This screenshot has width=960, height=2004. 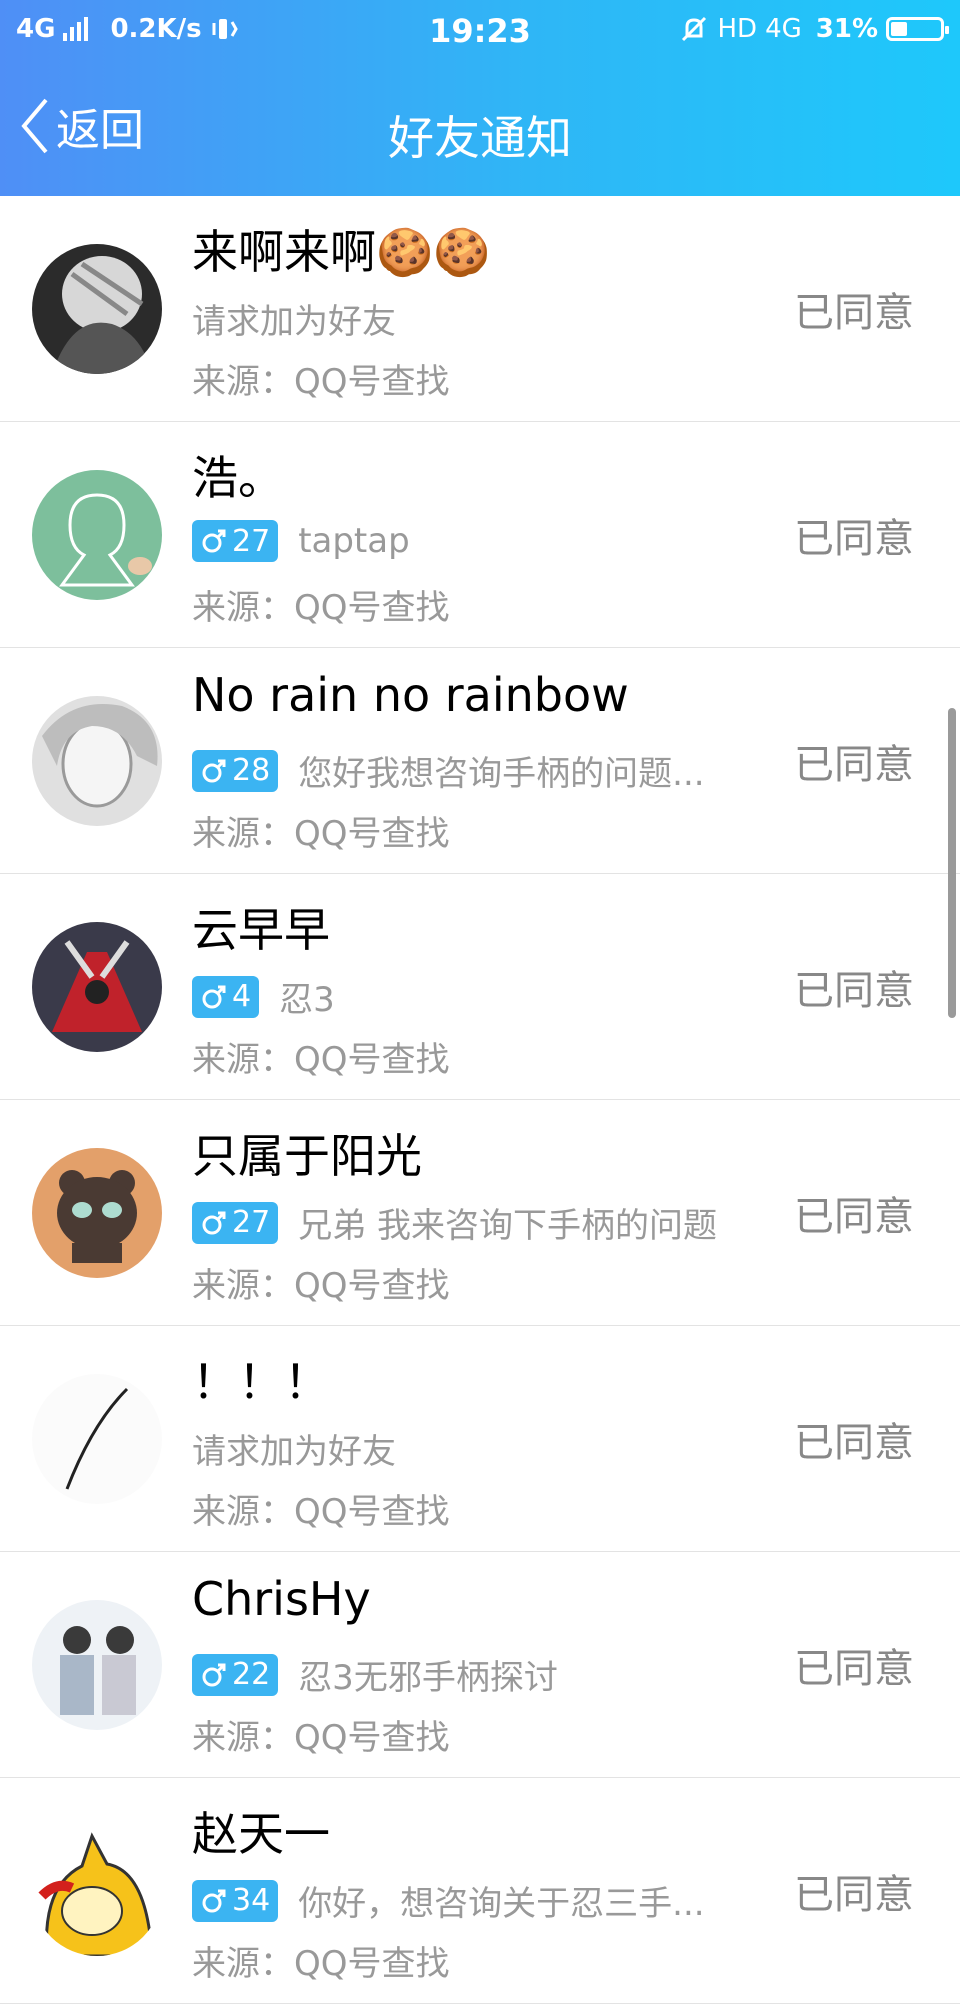 What do you see at coordinates (281, 1599) in the screenshot?
I see `friend-name: ChrisHy` at bounding box center [281, 1599].